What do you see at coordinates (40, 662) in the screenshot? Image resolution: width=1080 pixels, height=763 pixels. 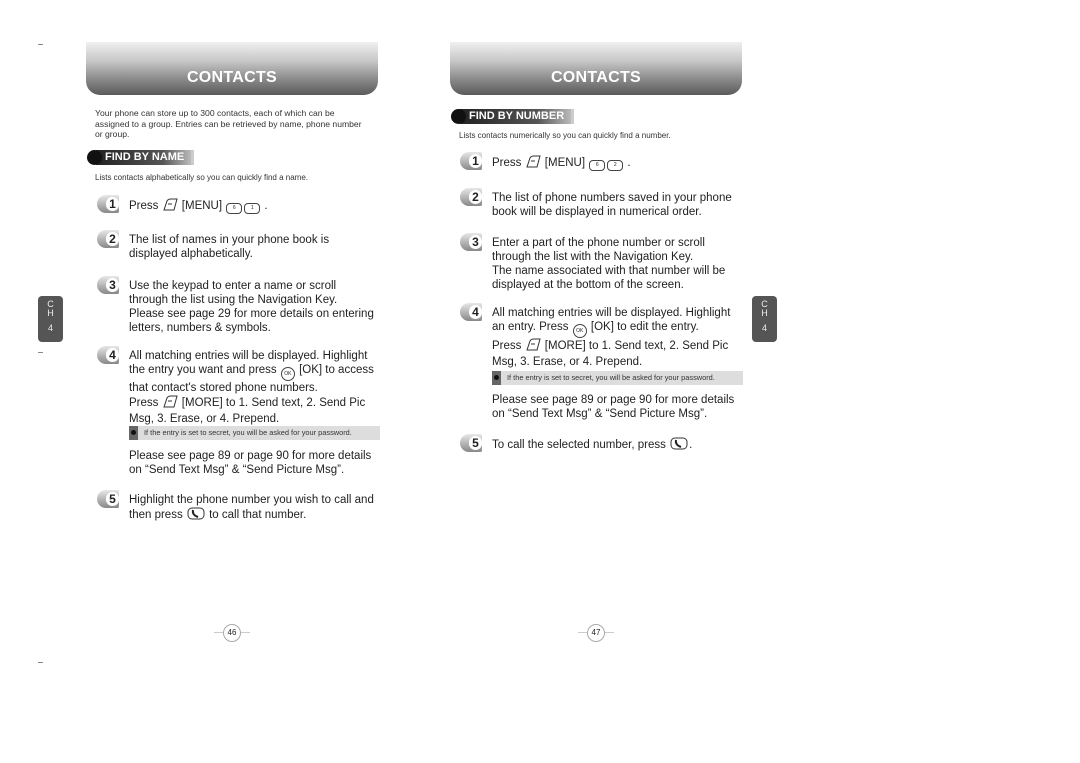 I see `crop-mark` at bounding box center [40, 662].